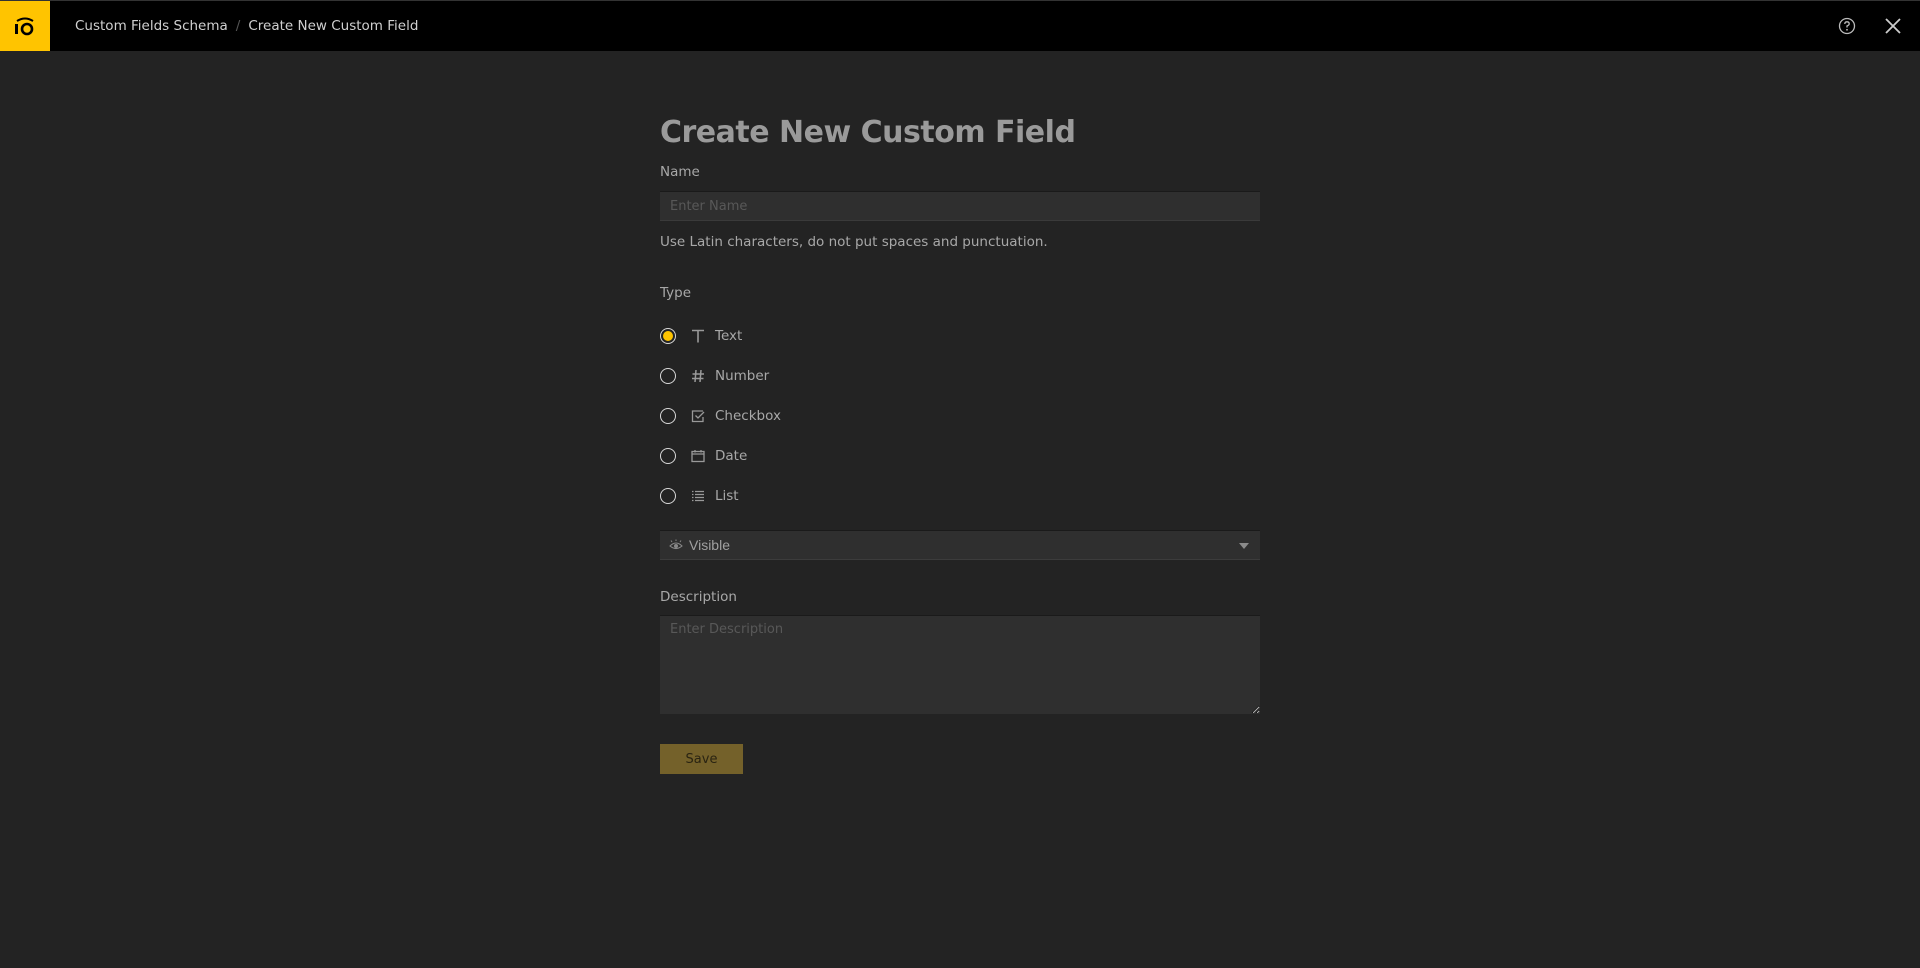 The image size is (1920, 968). I want to click on hash-icon, so click(698, 376).